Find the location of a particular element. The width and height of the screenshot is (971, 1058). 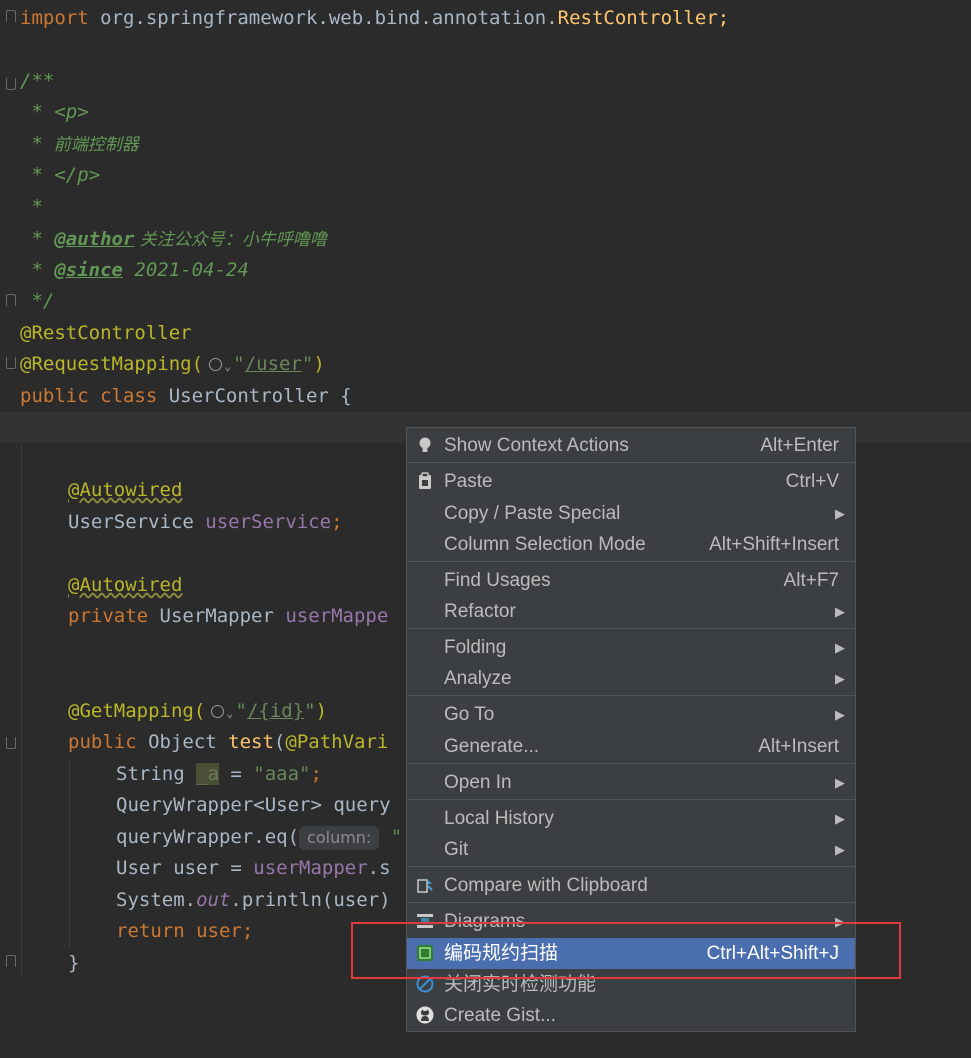

code-line-doc: * </p> is located at coordinates (60, 175).